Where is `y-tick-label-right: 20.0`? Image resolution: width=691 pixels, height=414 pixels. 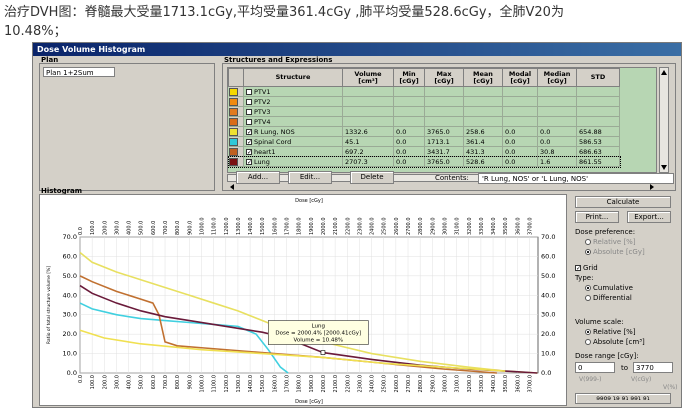
y-tick-label-right: 20.0 is located at coordinates (548, 334).